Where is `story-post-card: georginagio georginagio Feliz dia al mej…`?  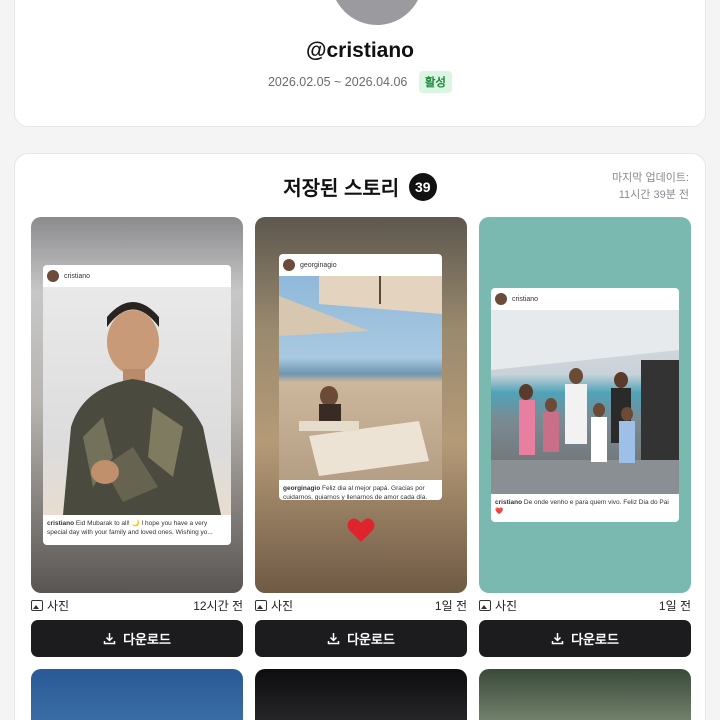
story-post-card: georginagio georginagio Feliz dia al mej… is located at coordinates (360, 377).